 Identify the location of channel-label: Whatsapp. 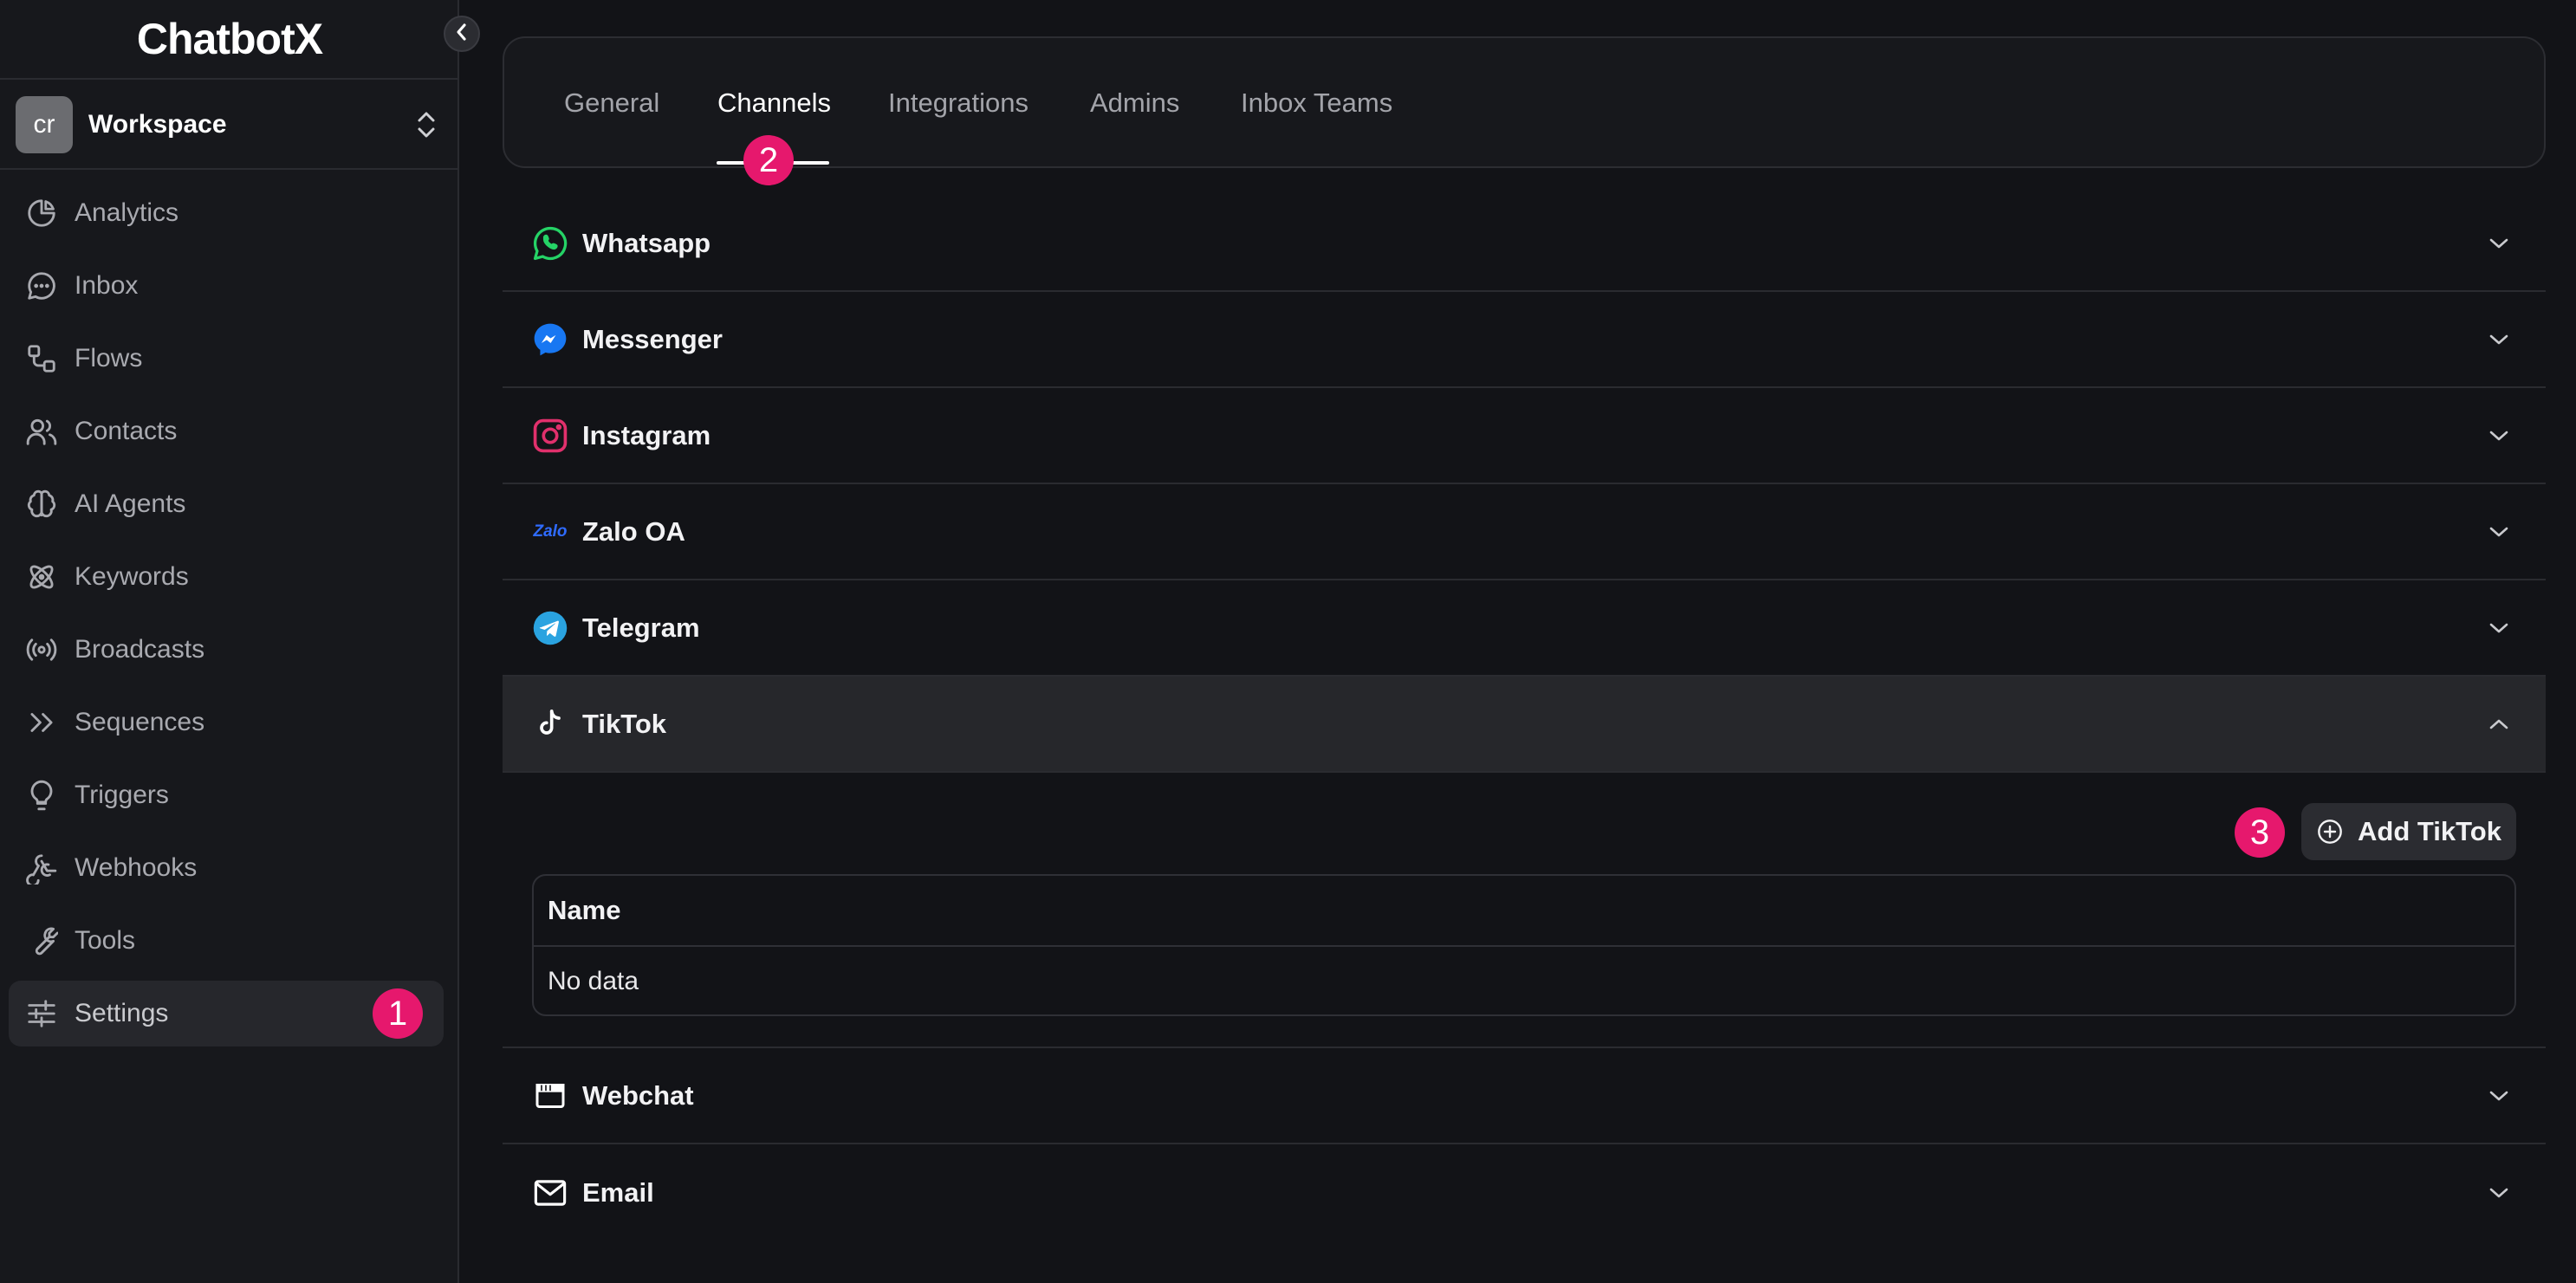
(647, 242).